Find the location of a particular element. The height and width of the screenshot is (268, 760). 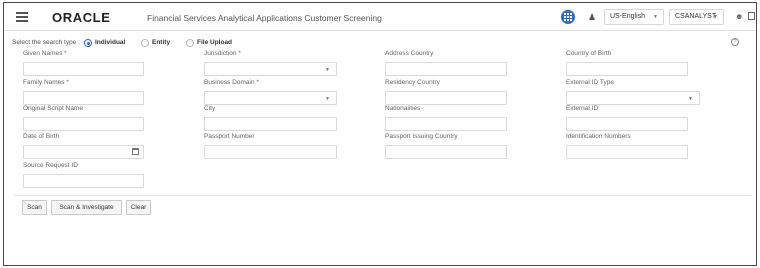

radio-file-upload: File Upload is located at coordinates (209, 43).